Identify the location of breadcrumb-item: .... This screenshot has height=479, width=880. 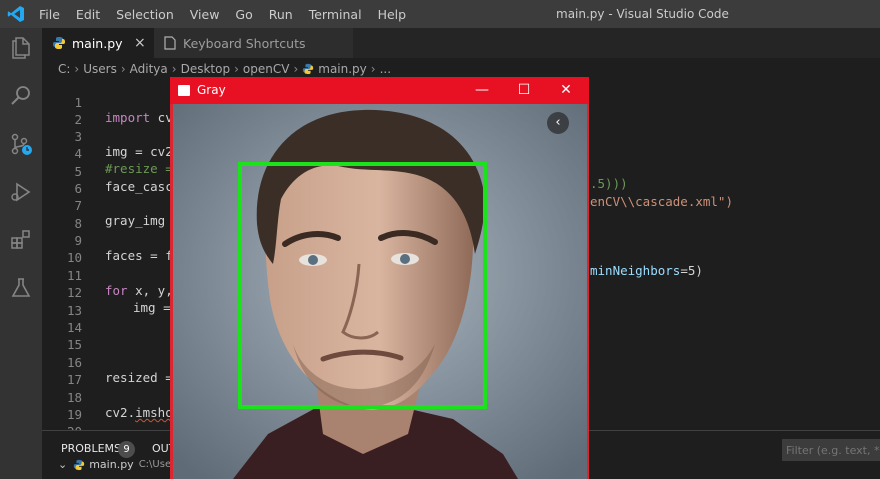
(385, 69).